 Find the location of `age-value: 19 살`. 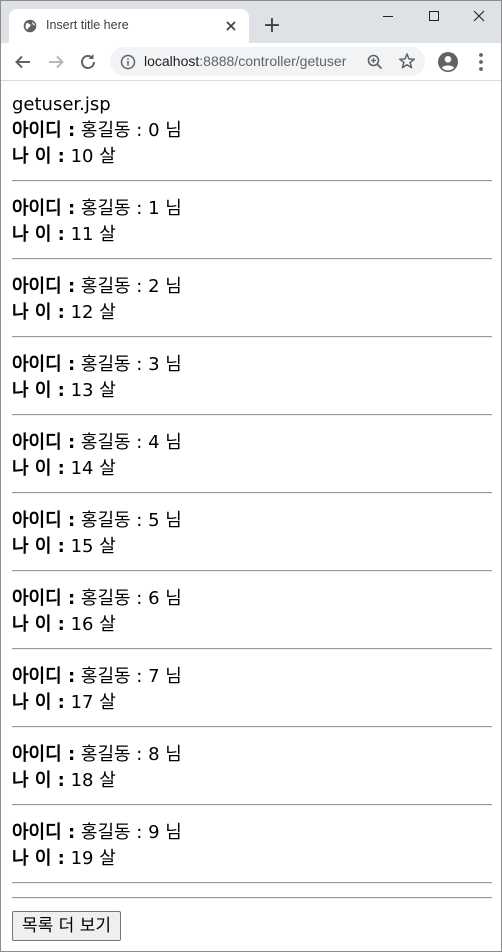

age-value: 19 살 is located at coordinates (93, 858).